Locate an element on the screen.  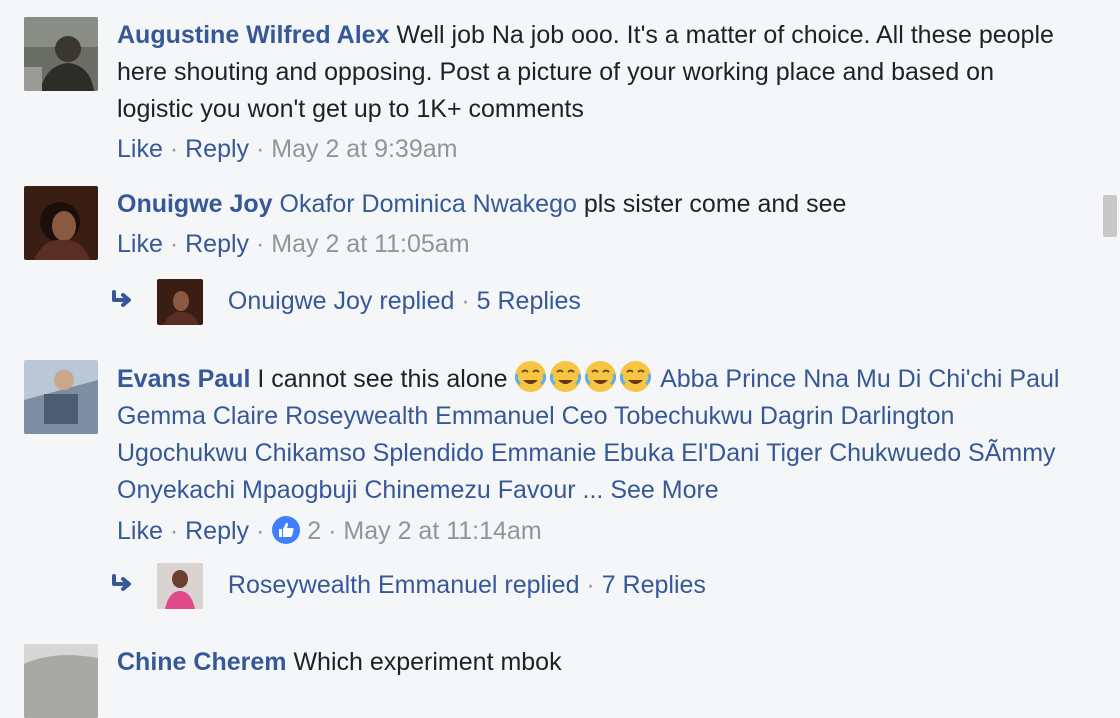
like-reaction-icon is located at coordinates (286, 530).